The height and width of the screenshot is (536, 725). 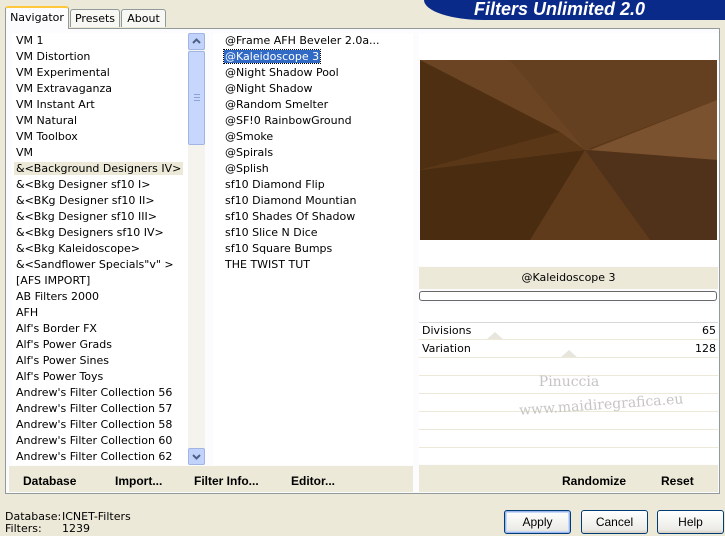 What do you see at coordinates (277, 104) in the screenshot?
I see `filter-item-label: @Random Smelter` at bounding box center [277, 104].